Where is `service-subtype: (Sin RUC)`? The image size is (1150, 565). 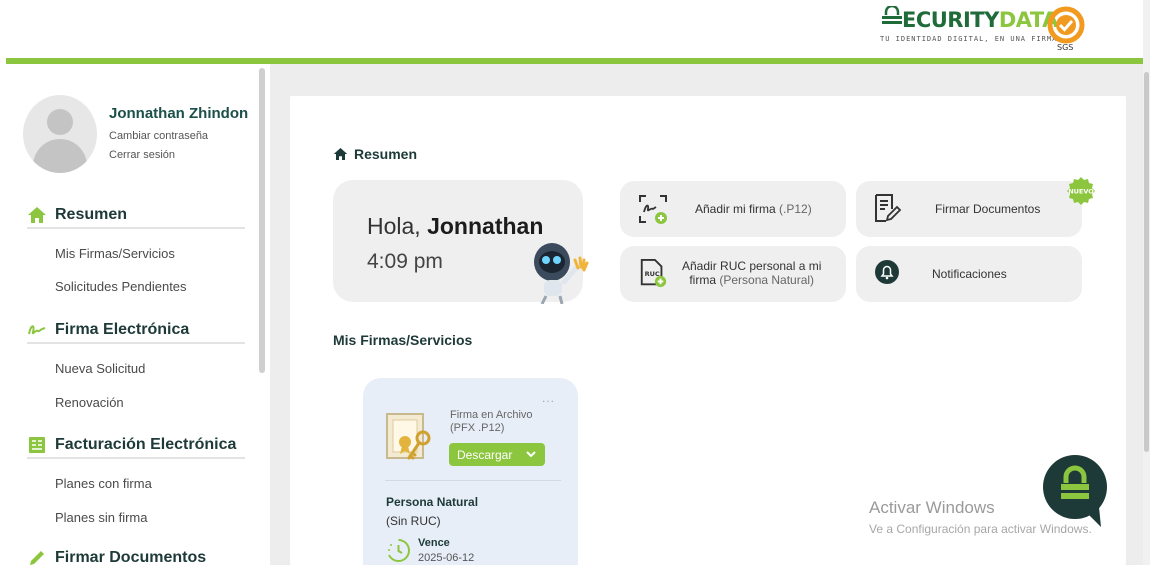 service-subtype: (Sin RUC) is located at coordinates (413, 521).